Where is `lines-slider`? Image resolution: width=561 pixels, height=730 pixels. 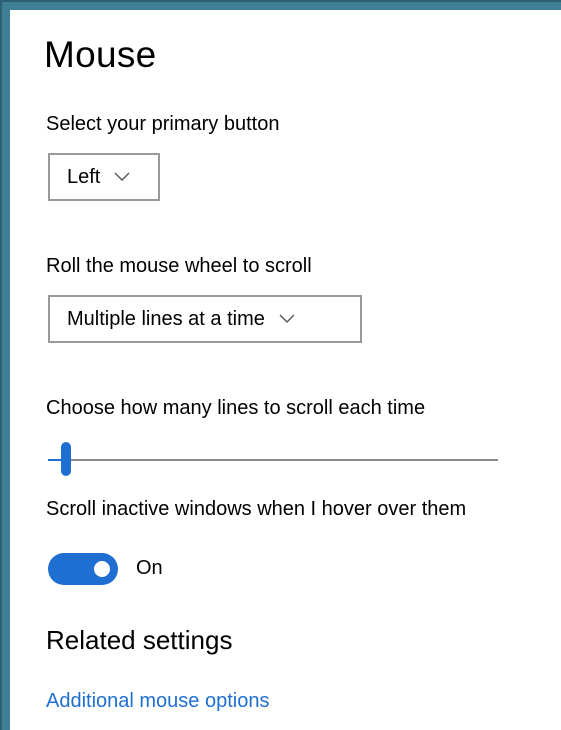
lines-slider is located at coordinates (273, 459).